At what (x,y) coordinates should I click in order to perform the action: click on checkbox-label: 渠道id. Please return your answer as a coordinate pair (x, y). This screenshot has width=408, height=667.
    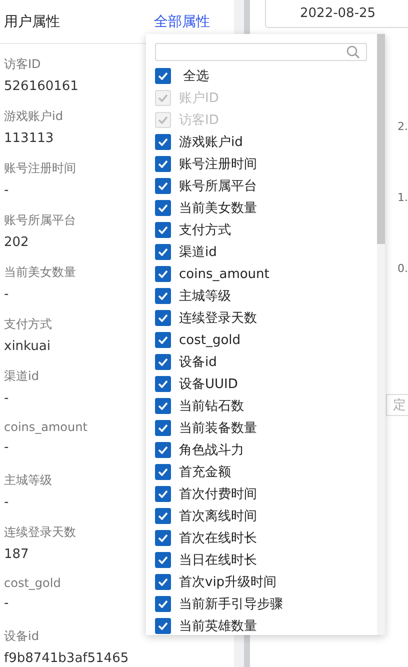
    Looking at the image, I should click on (198, 252).